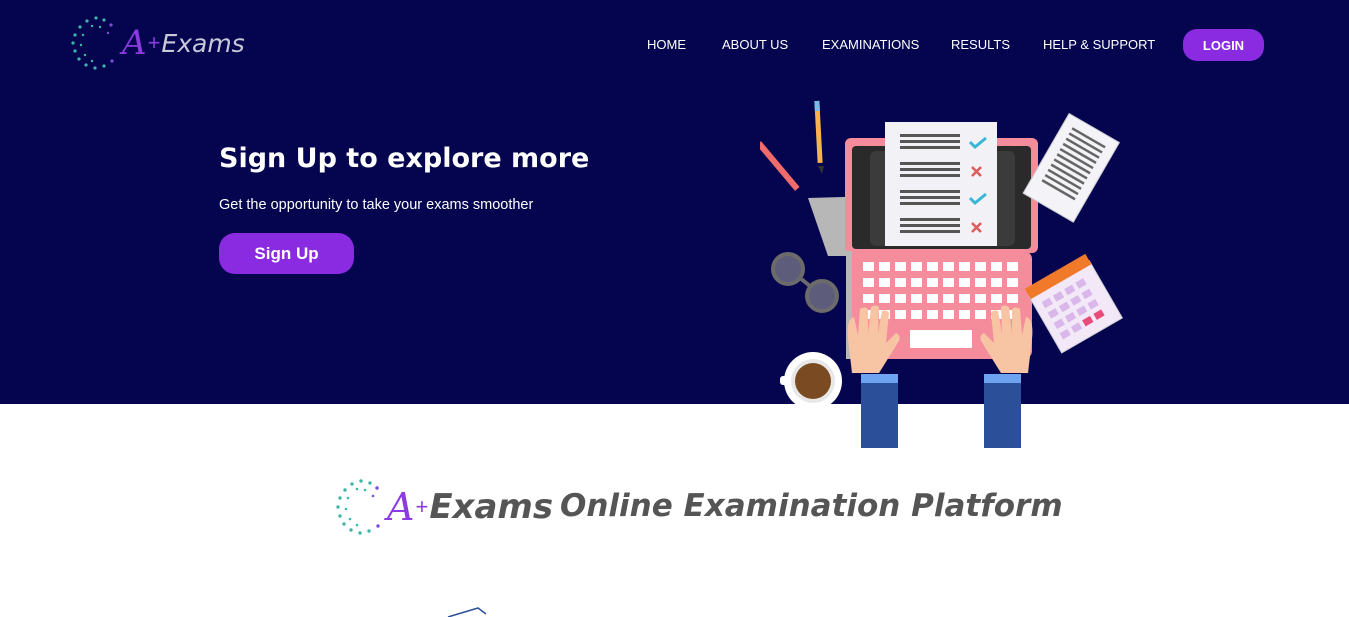 Image resolution: width=1349 pixels, height=617 pixels. I want to click on nav-examinations: EXAMINATIONS, so click(870, 44).